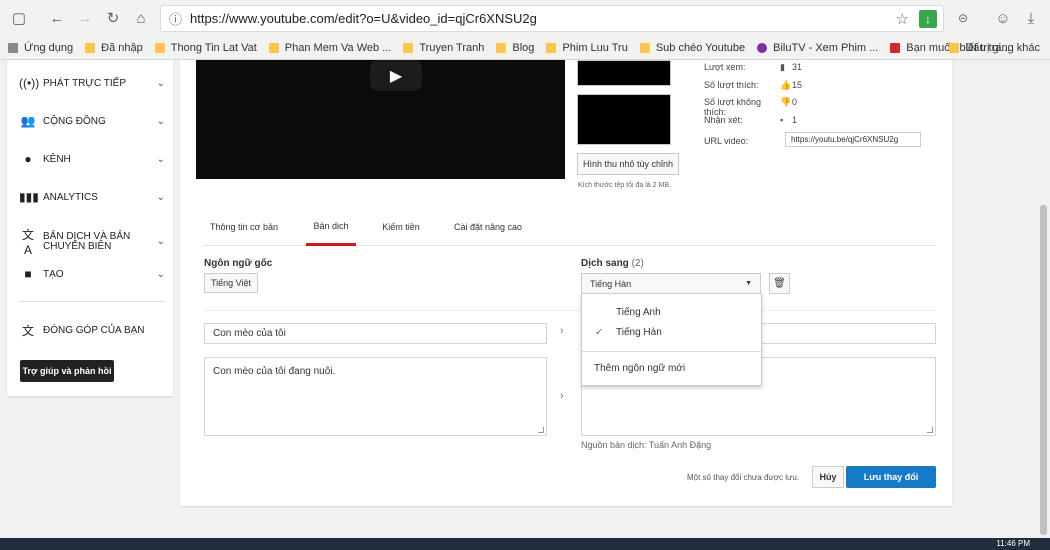  What do you see at coordinates (624, 185) in the screenshot?
I see `thumbnail-note: Kích thước tệp tối đa là 2 MB.` at bounding box center [624, 185].